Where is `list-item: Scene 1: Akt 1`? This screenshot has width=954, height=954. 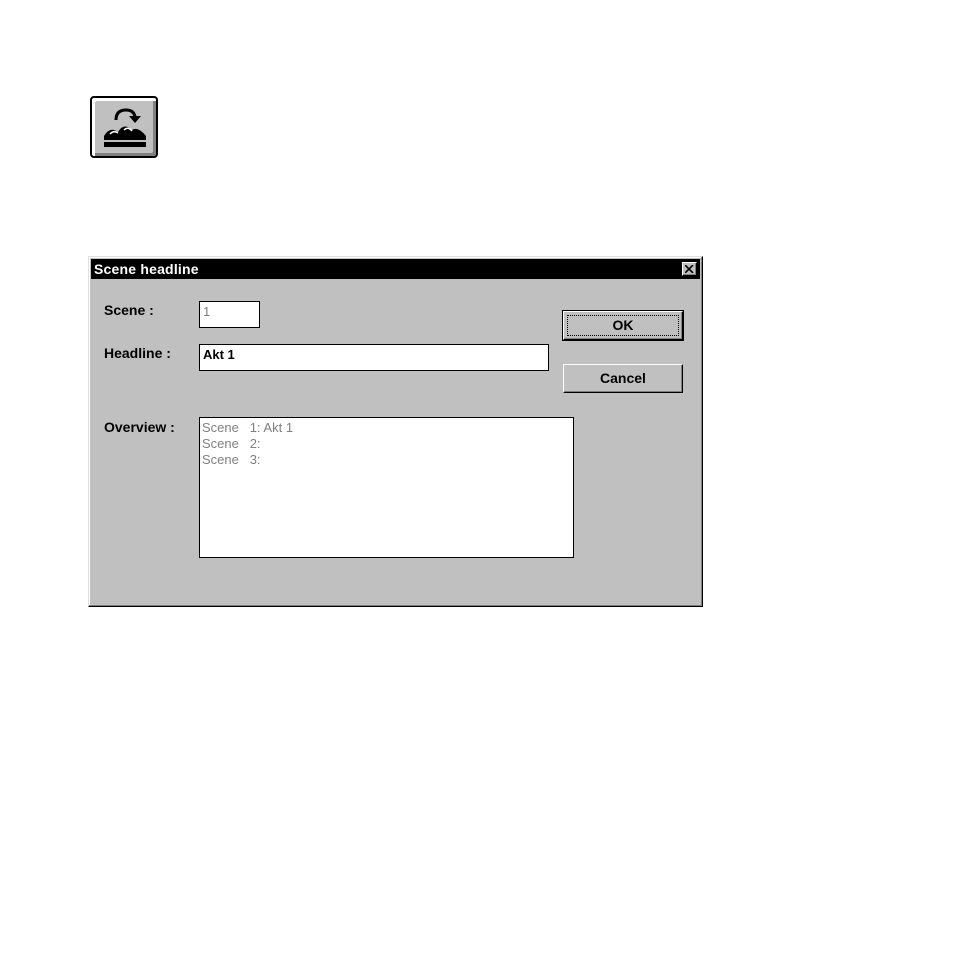 list-item: Scene 1: Akt 1 is located at coordinates (386, 428).